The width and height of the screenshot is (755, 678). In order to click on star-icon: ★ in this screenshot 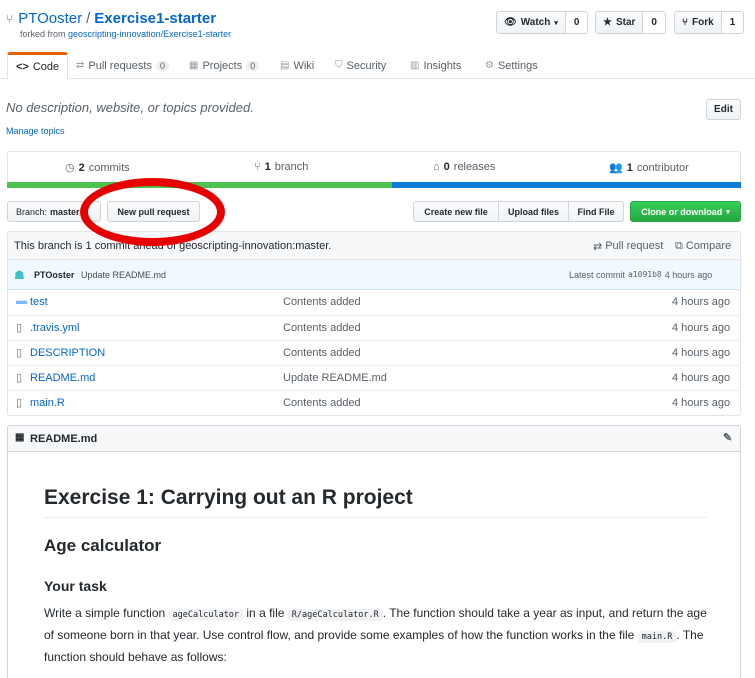, I will do `click(607, 22)`.